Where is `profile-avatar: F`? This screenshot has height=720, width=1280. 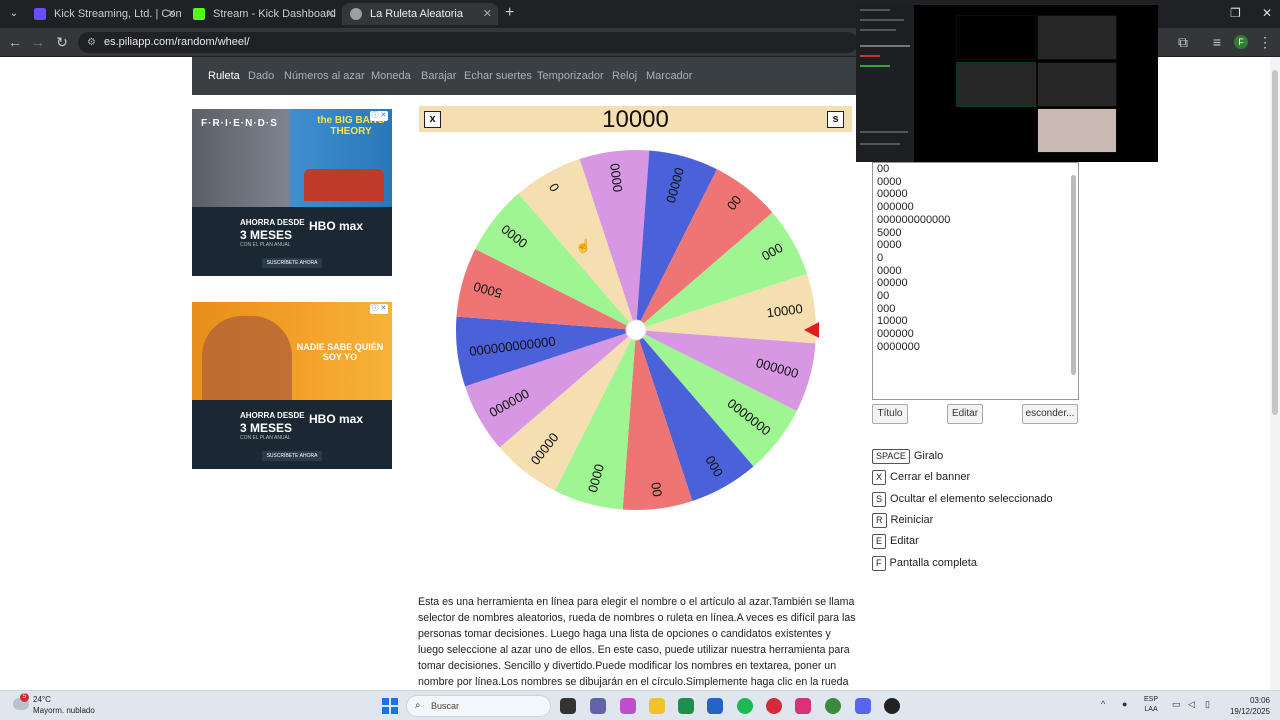 profile-avatar: F is located at coordinates (1241, 42).